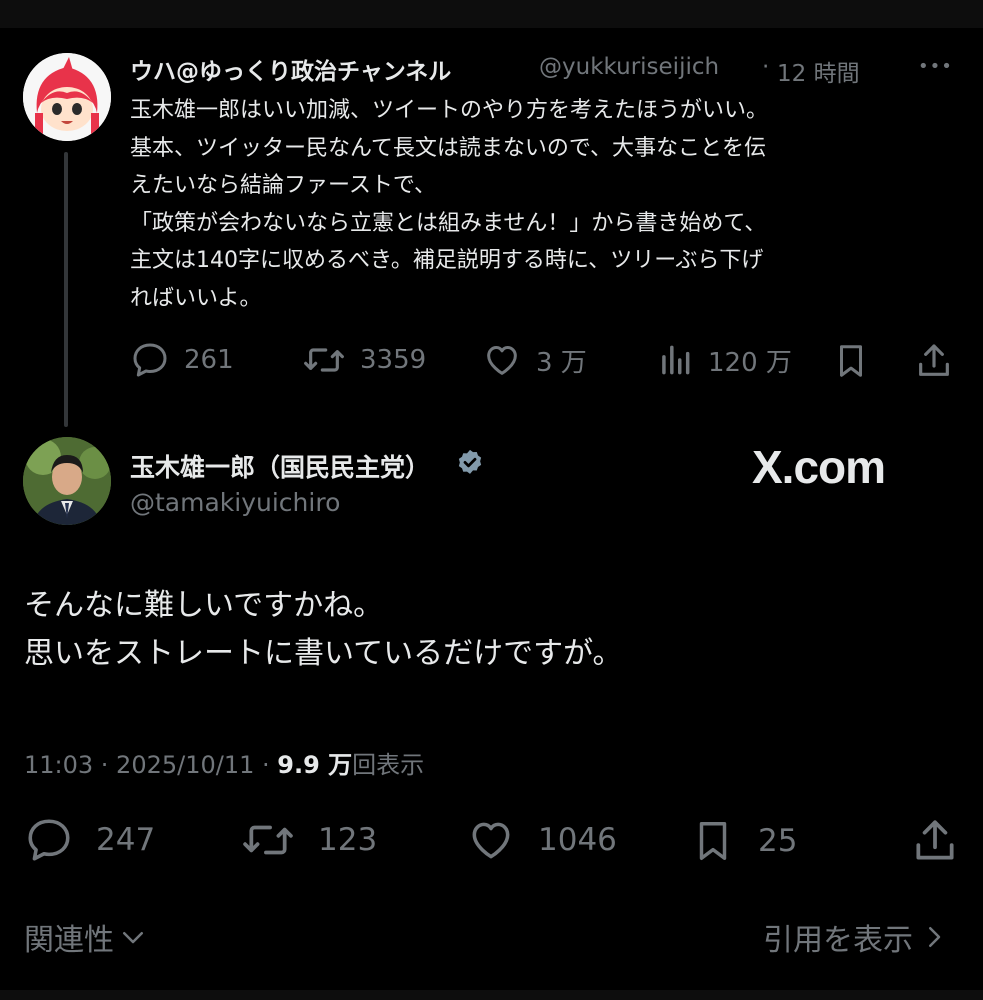 The image size is (983, 1000). I want to click on quoted-view-count: 120 万, so click(750, 362).